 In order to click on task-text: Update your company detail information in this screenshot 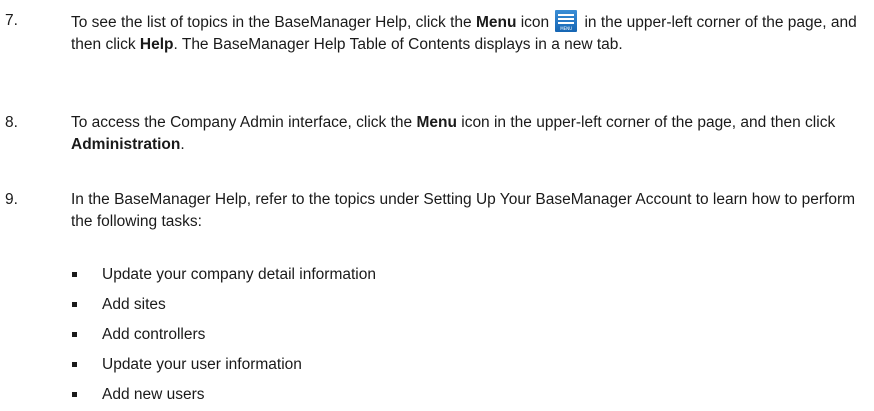, I will do `click(239, 274)`.